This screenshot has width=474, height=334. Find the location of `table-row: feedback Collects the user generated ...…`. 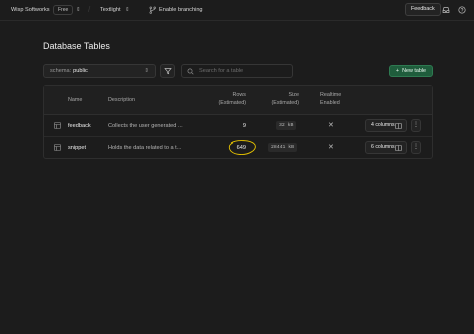

table-row: feedback Collects the user generated ...… is located at coordinates (238, 126).